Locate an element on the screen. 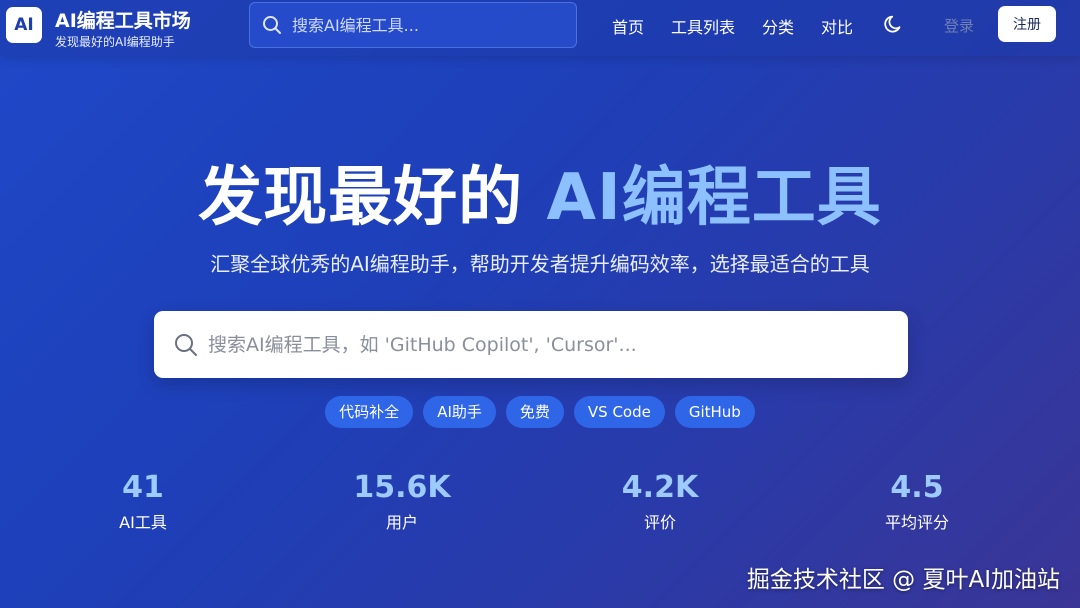 This screenshot has width=1080, height=608. stat-users: 15.6K 用户 is located at coordinates (402, 501).